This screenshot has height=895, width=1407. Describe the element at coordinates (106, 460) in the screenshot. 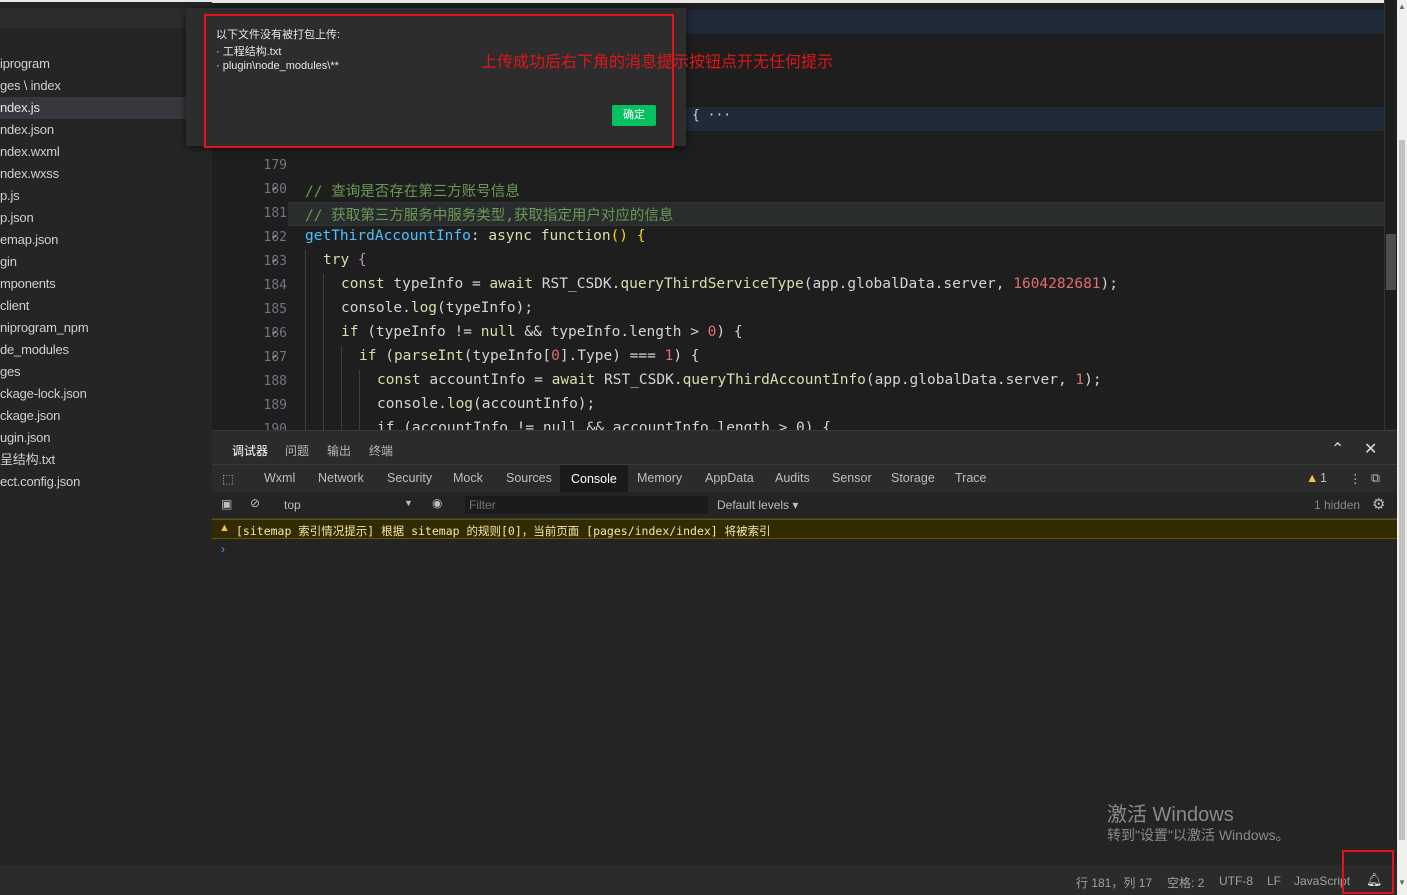

I see `tree-item-project-structure-txt: 呈结构.txt` at that location.